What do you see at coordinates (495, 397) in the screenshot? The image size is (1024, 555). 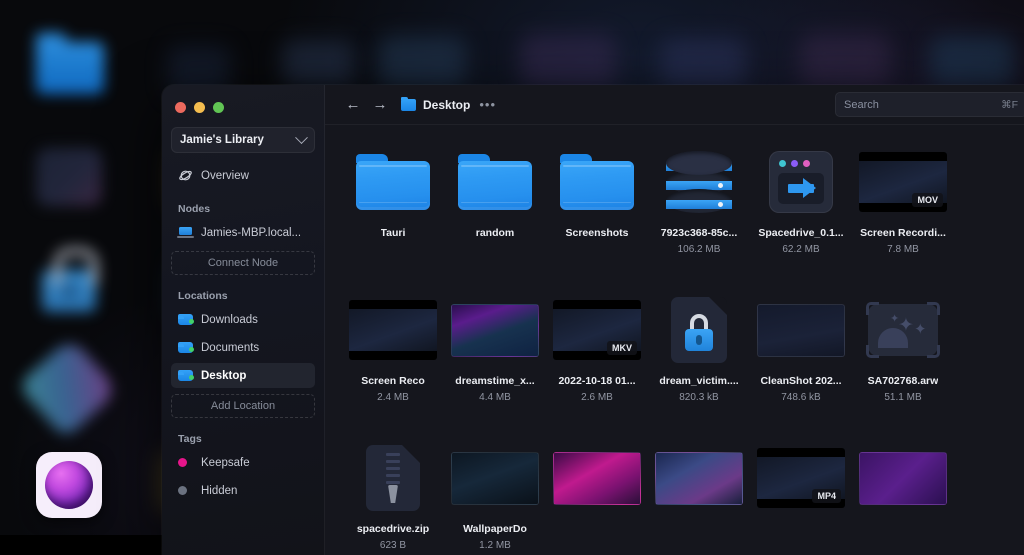 I see `file-size: 4.4 MB` at bounding box center [495, 397].